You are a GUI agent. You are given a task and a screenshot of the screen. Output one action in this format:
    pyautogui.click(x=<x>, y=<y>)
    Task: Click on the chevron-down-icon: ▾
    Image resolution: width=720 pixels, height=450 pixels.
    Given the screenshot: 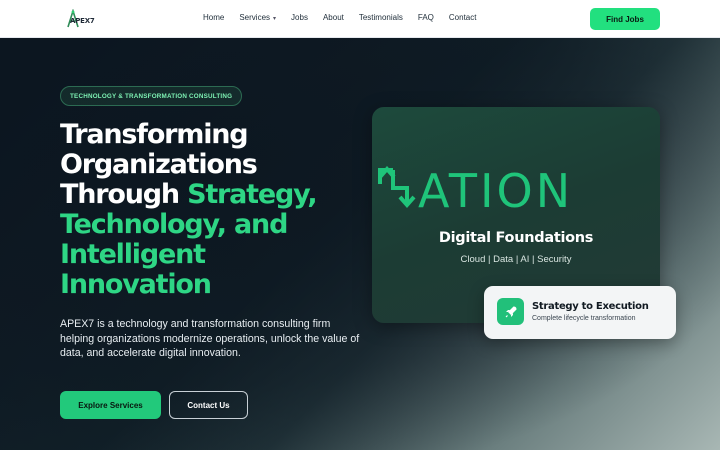 What is the action you would take?
    pyautogui.click(x=275, y=19)
    